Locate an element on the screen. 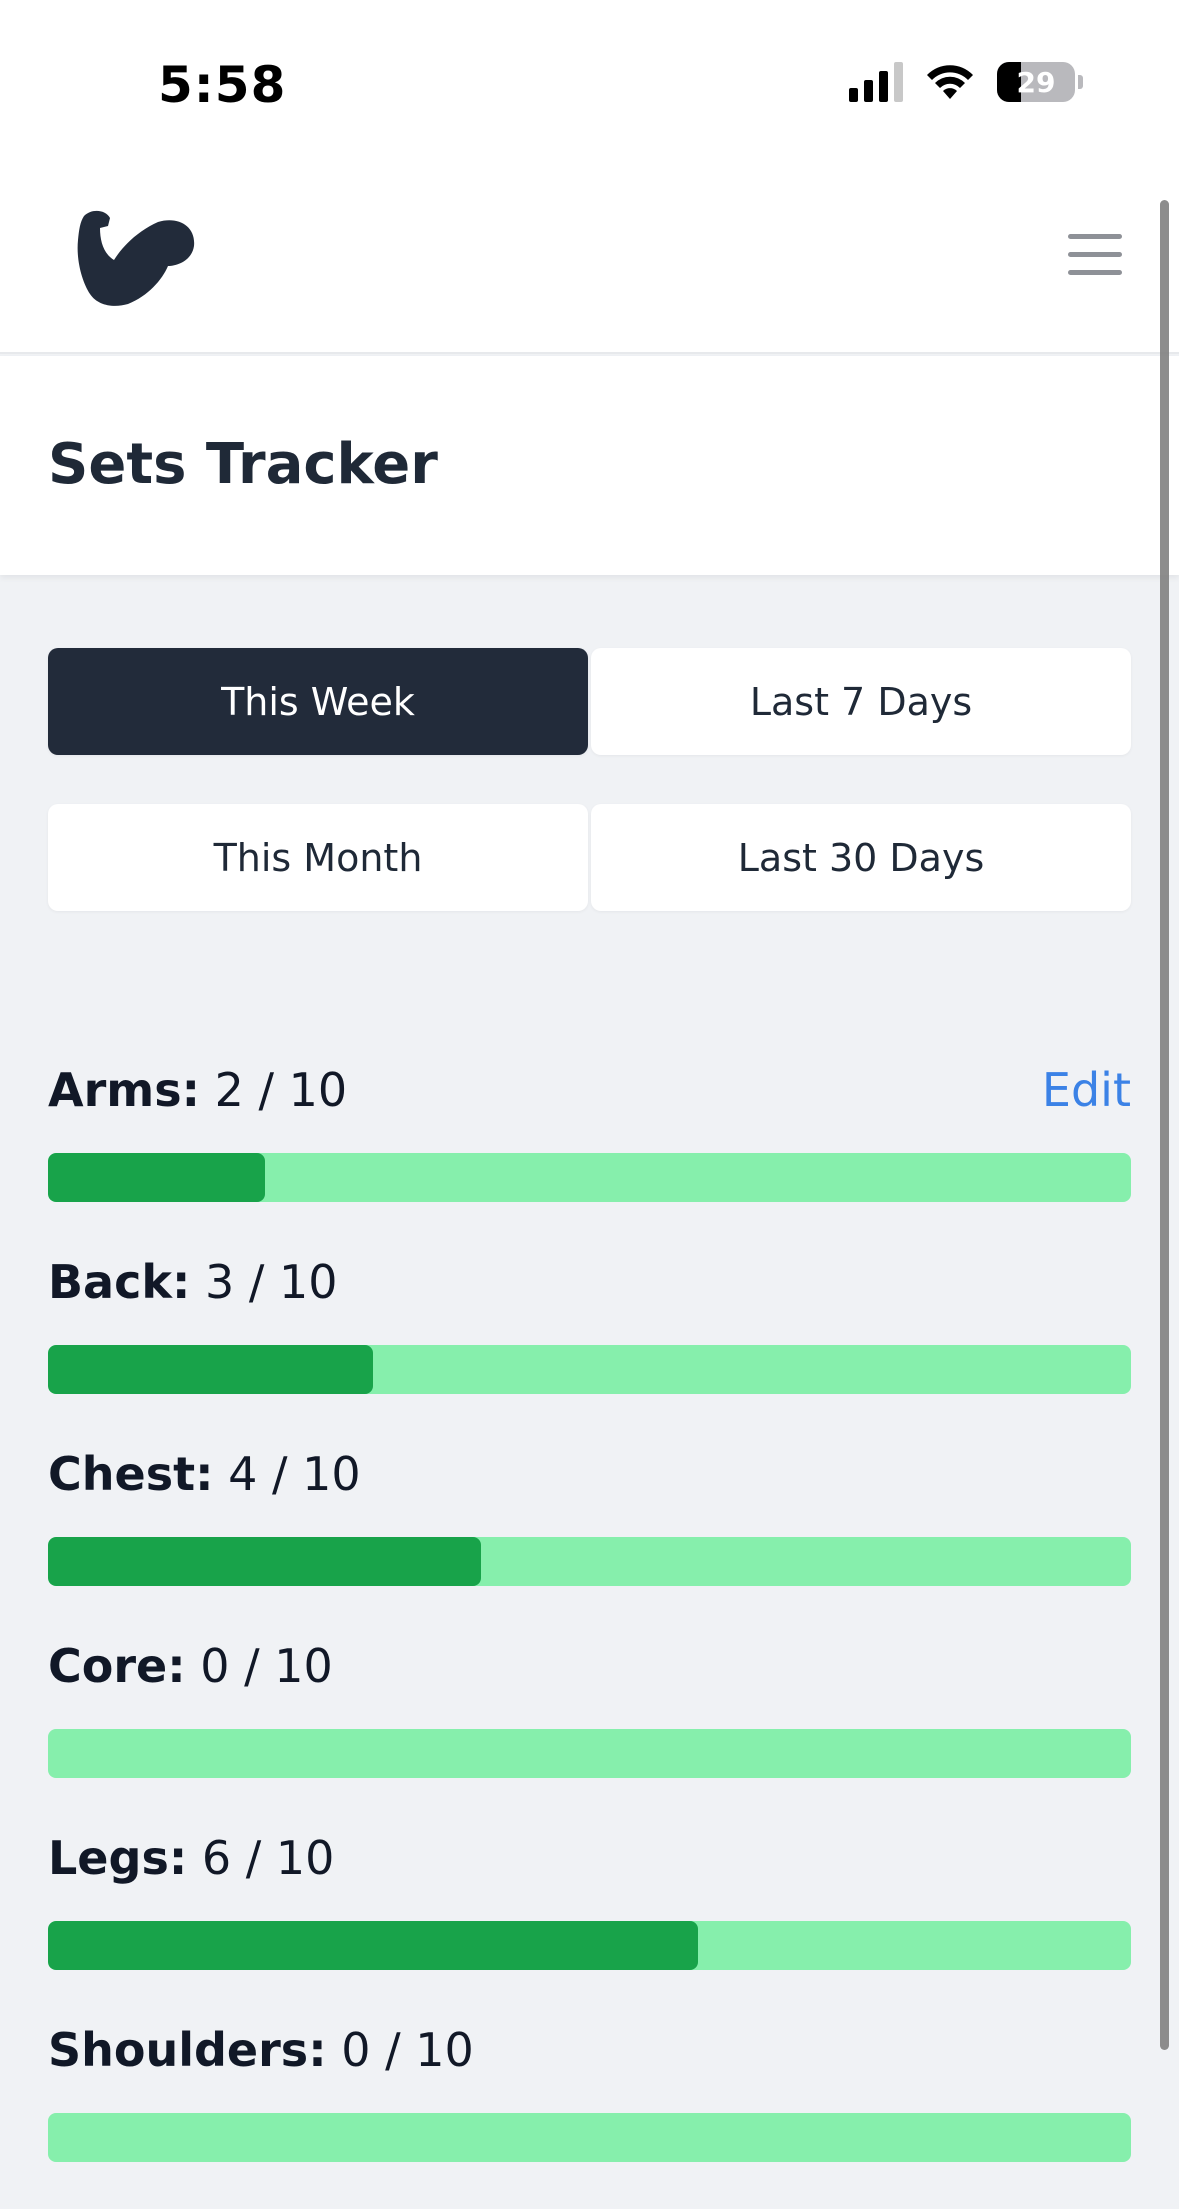  range-last-7-days-button: Last 7 Days is located at coordinates (861, 701).